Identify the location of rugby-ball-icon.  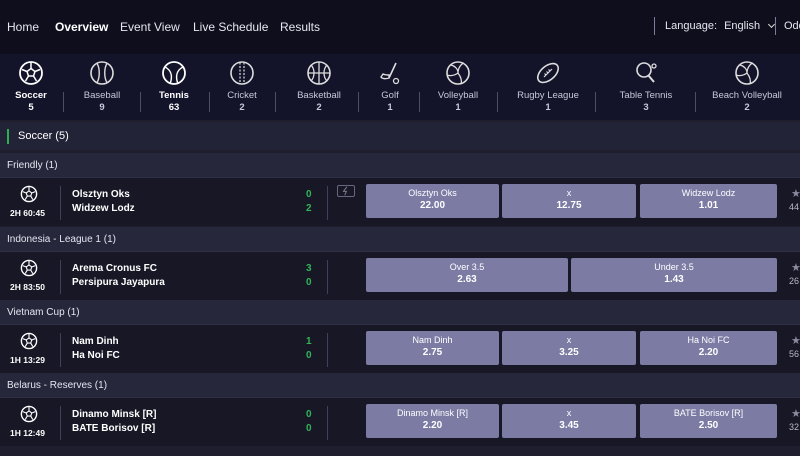
(548, 73).